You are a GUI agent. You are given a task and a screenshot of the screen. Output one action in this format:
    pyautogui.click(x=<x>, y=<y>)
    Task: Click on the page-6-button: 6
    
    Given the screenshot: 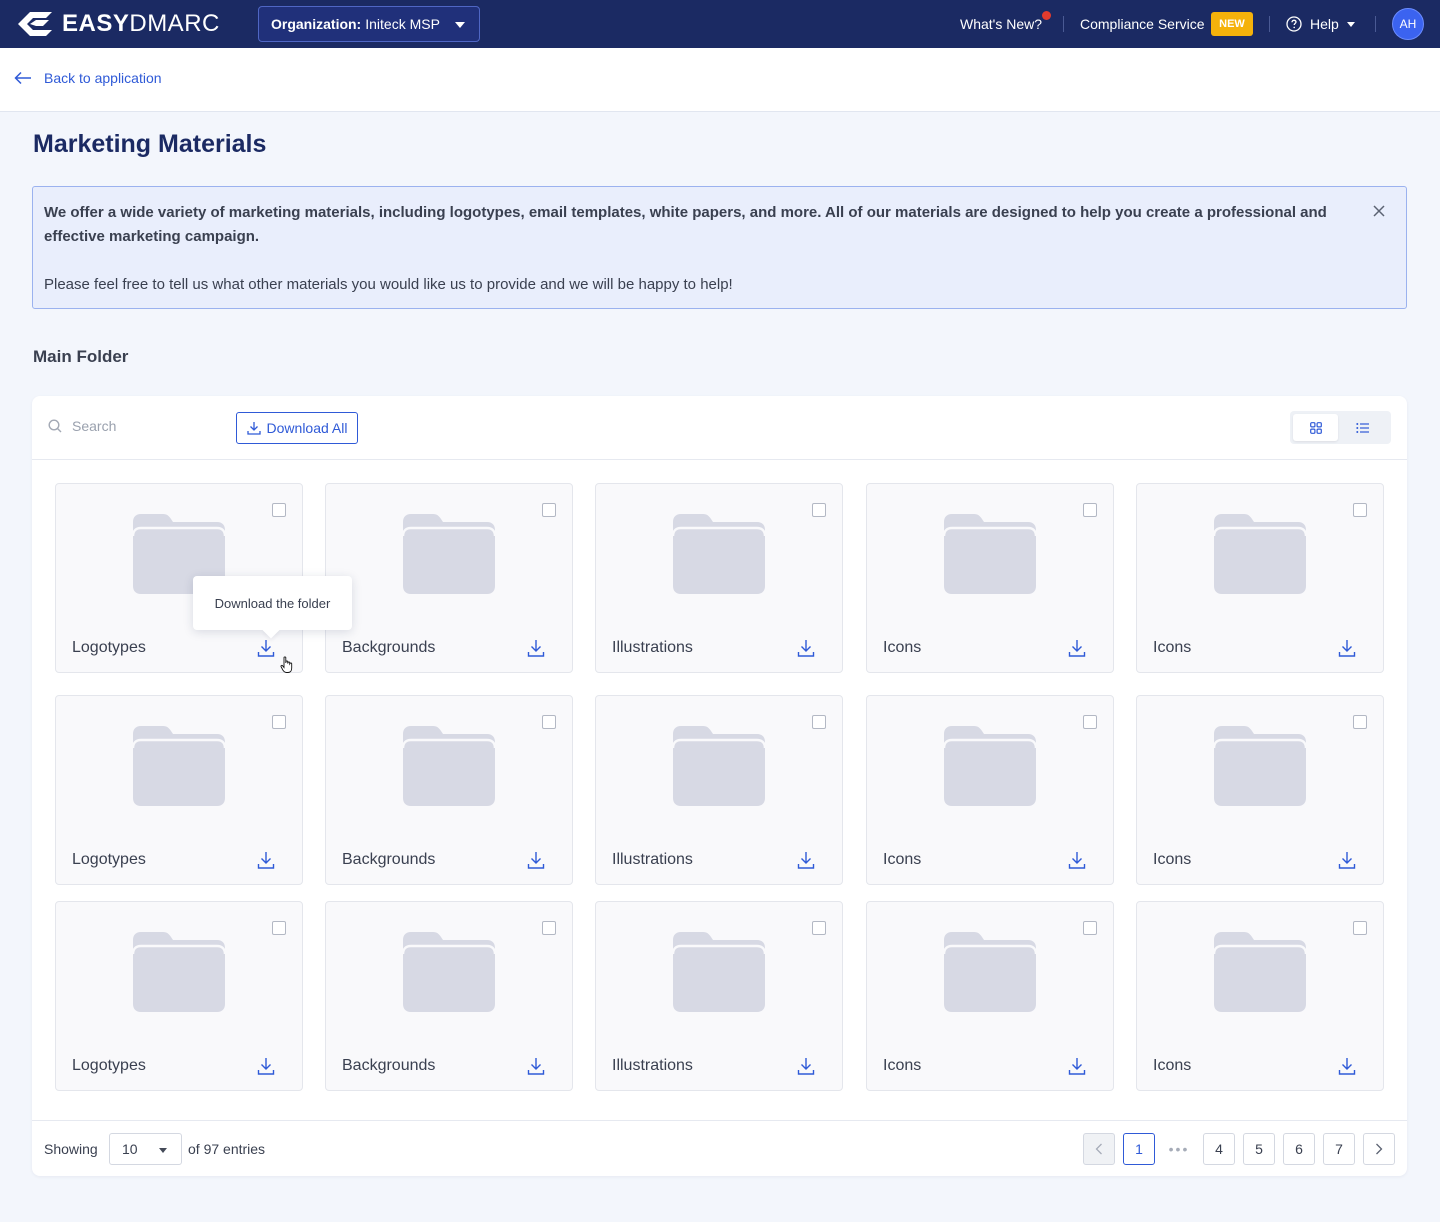 What is the action you would take?
    pyautogui.click(x=1299, y=1149)
    